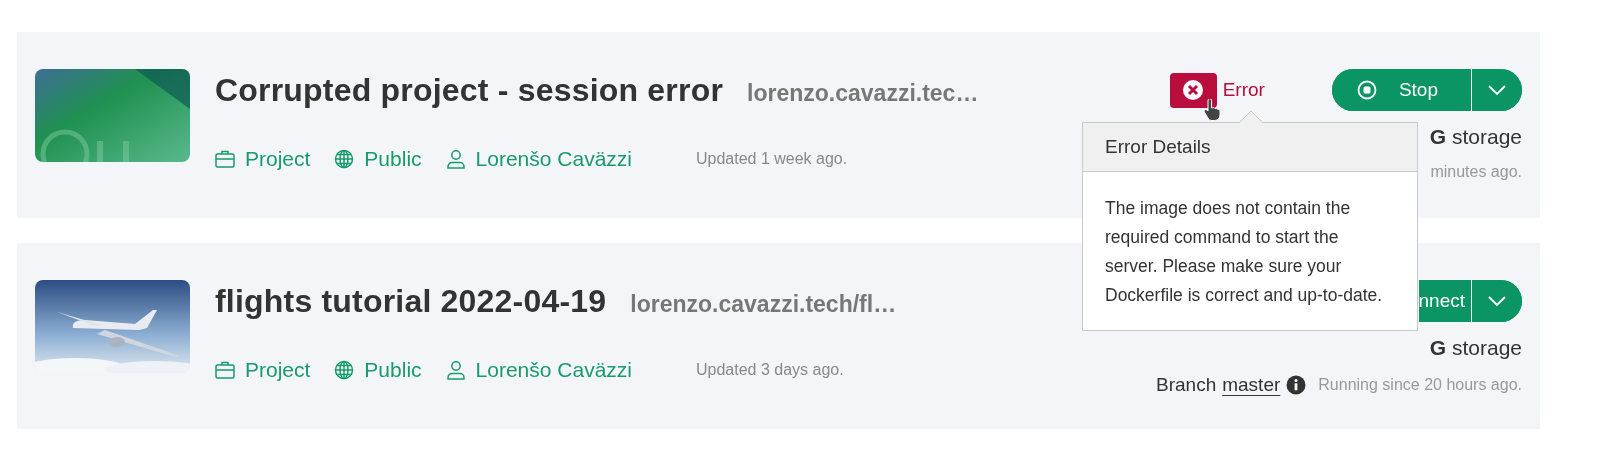 This screenshot has height=460, width=1598. What do you see at coordinates (1476, 172) in the screenshot?
I see `session-time: minutes ago.` at bounding box center [1476, 172].